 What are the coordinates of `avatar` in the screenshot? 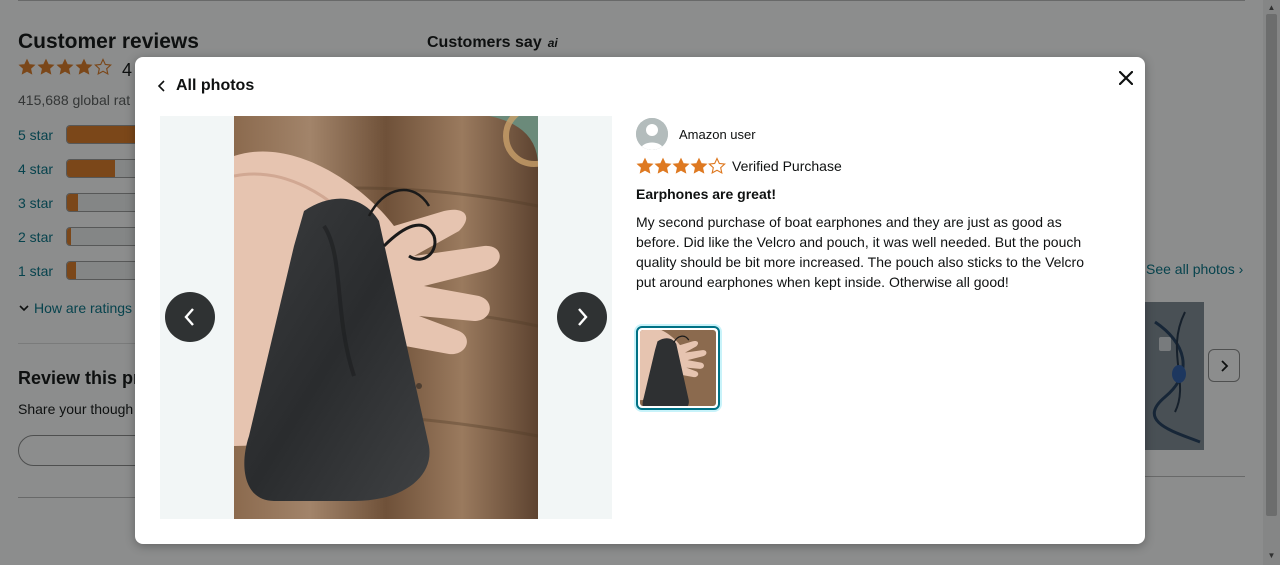 It's located at (652, 134).